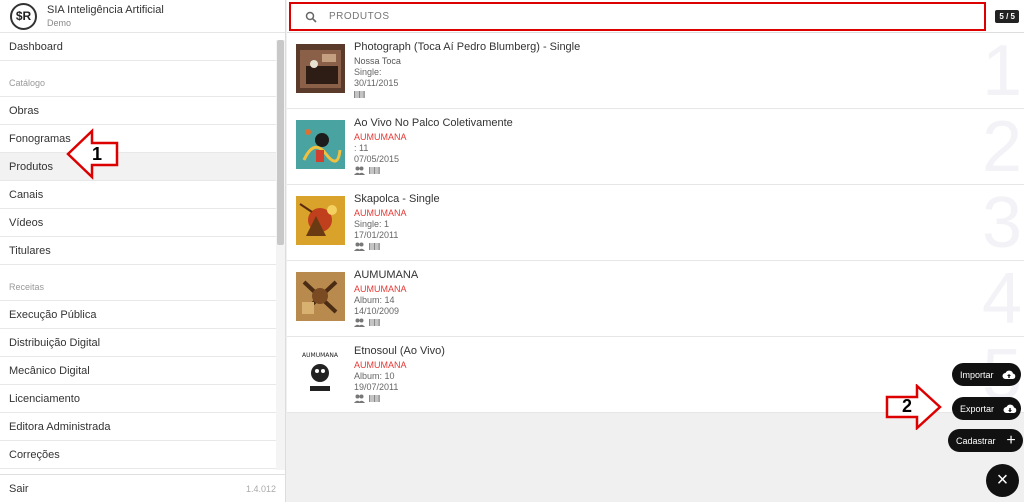 This screenshot has height=502, width=1024. What do you see at coordinates (105, 10) in the screenshot?
I see `brand-name: SIA Inteligência Artificial` at bounding box center [105, 10].